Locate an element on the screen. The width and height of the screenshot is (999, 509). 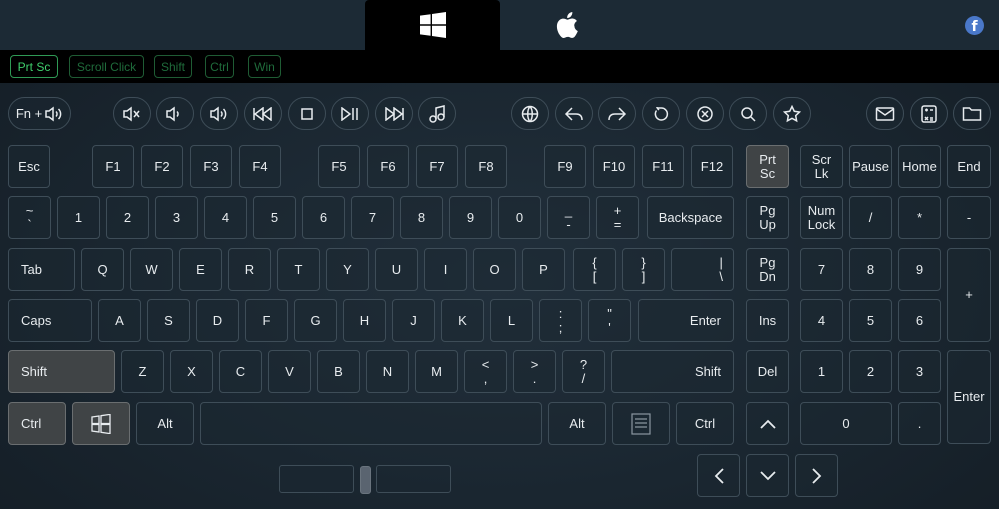
key-comma: <, is located at coordinates (485, 371).